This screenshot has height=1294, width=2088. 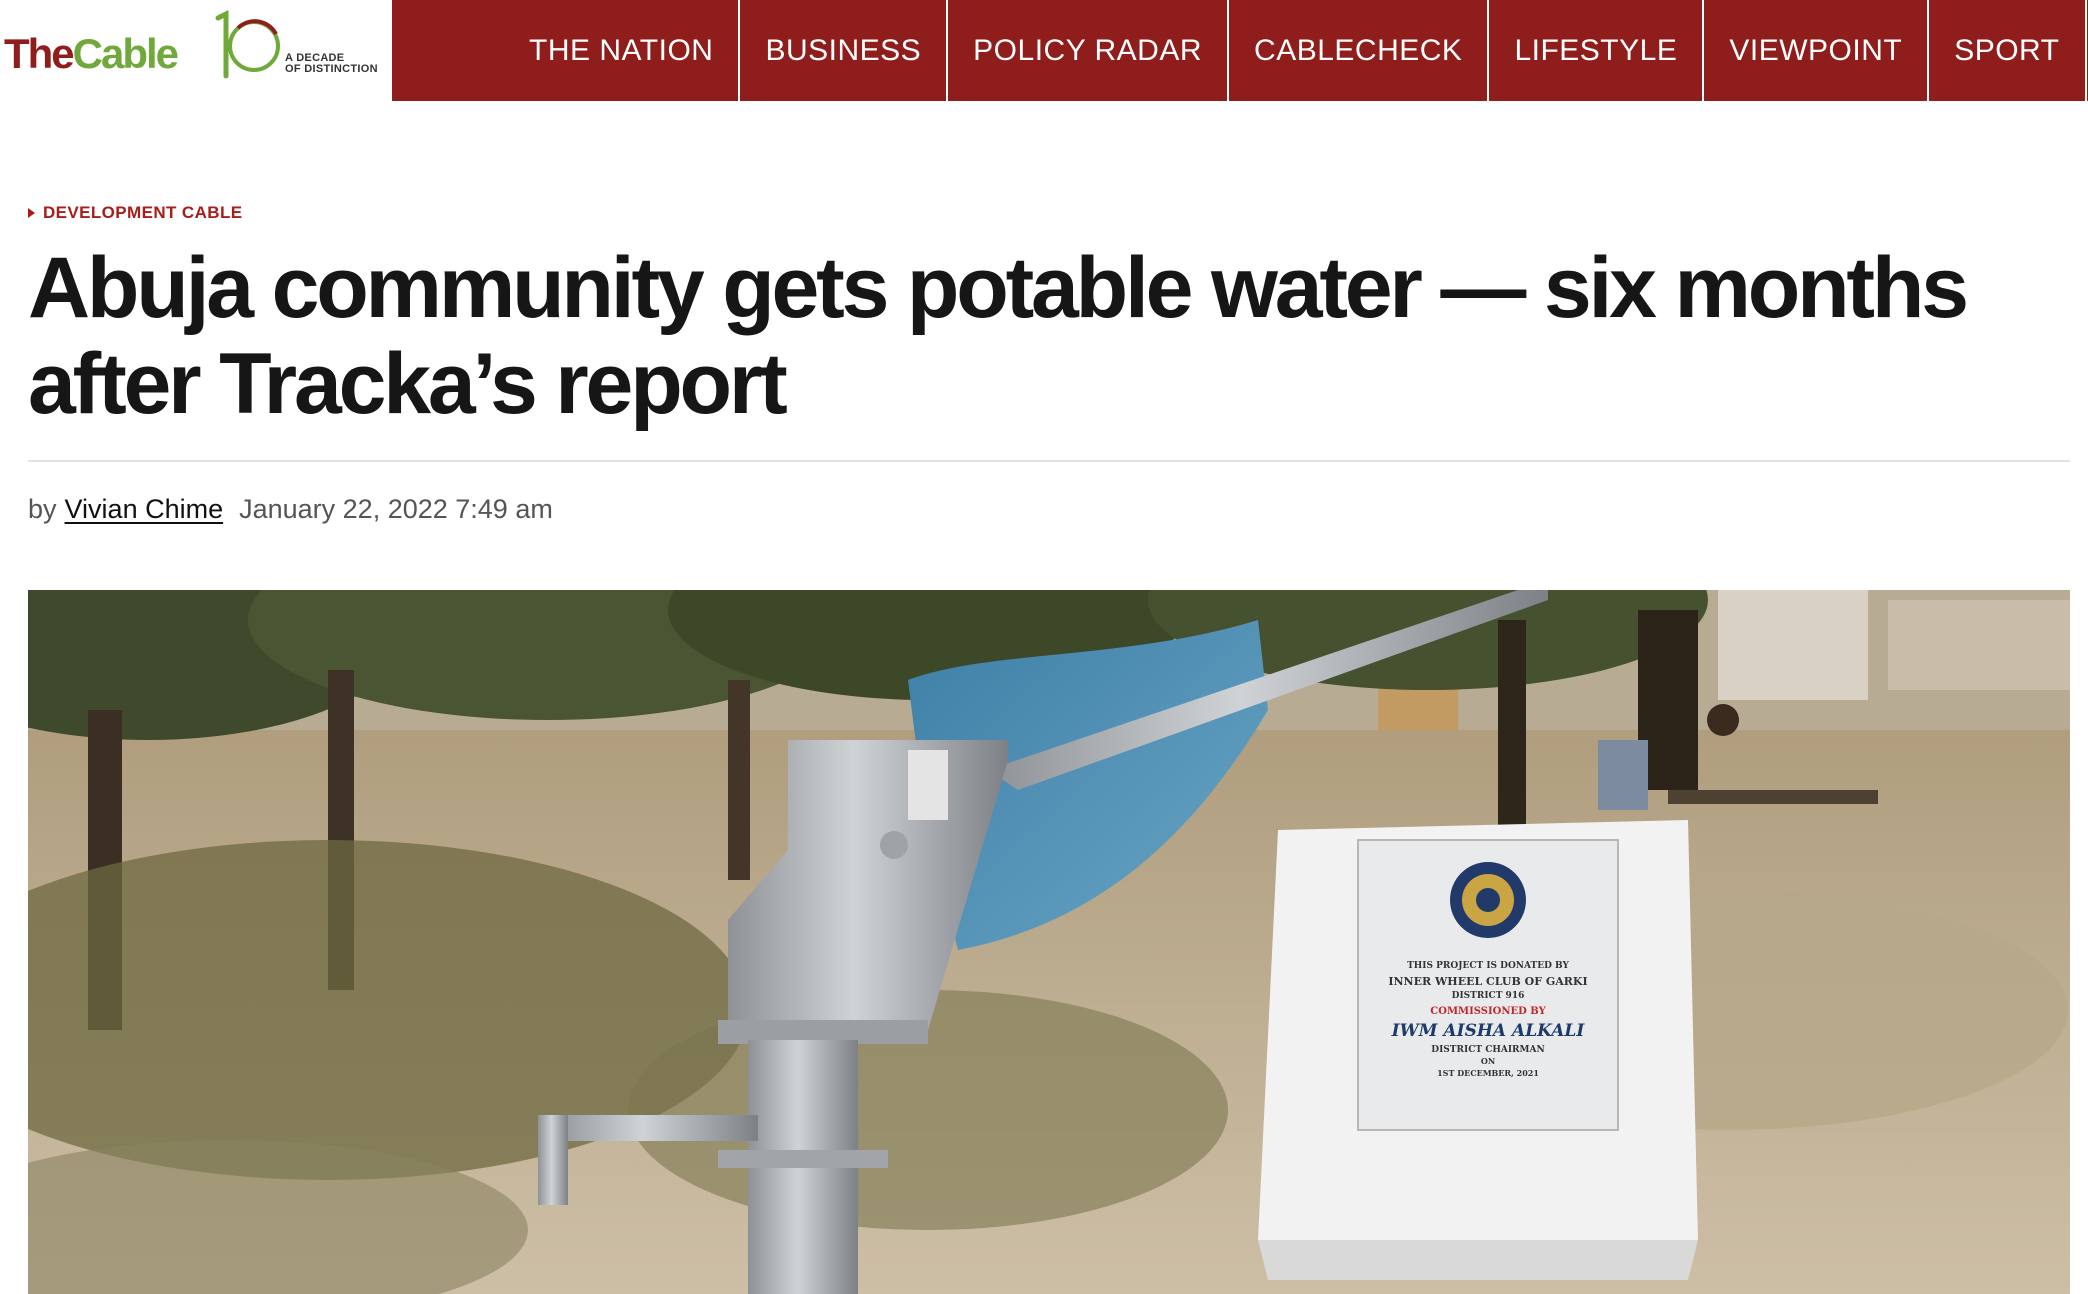 What do you see at coordinates (1488, 1073) in the screenshot?
I see `plaque-line8: 1ST DECEMBER, 2021` at bounding box center [1488, 1073].